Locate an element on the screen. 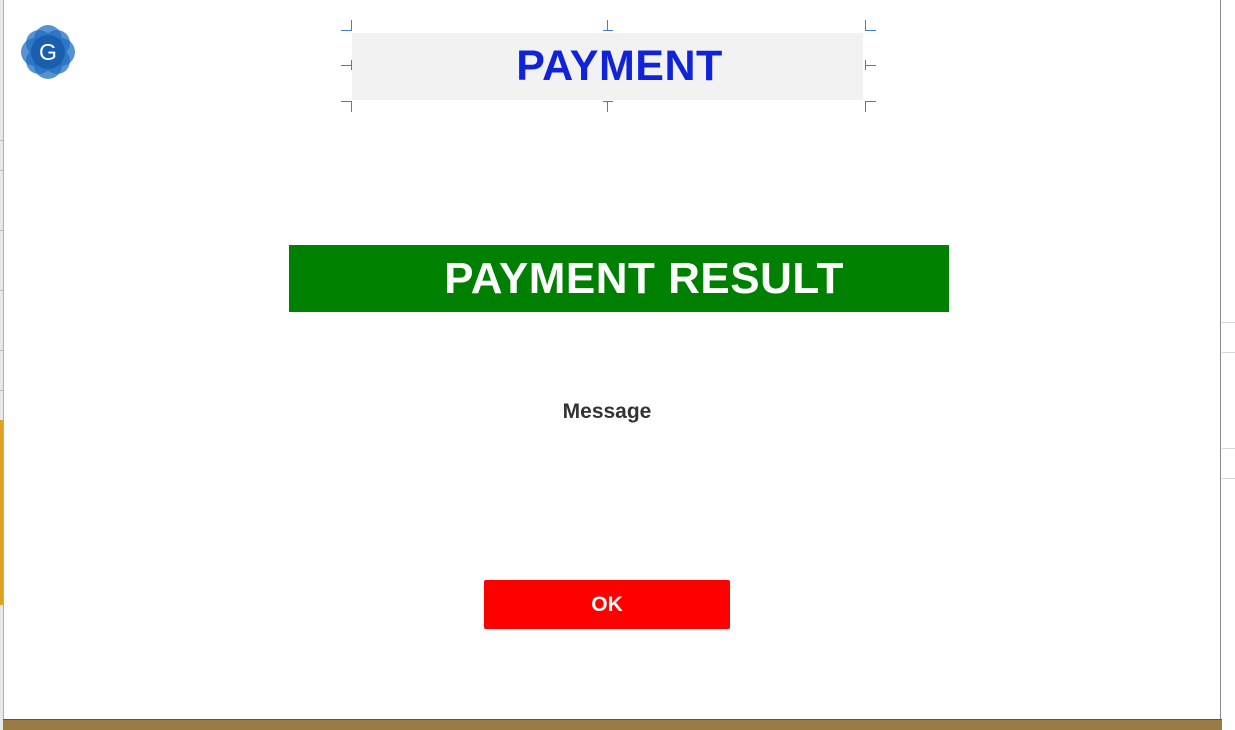 This screenshot has height=730, width=1235. selection-handle-bottom-middle is located at coordinates (608, 106).